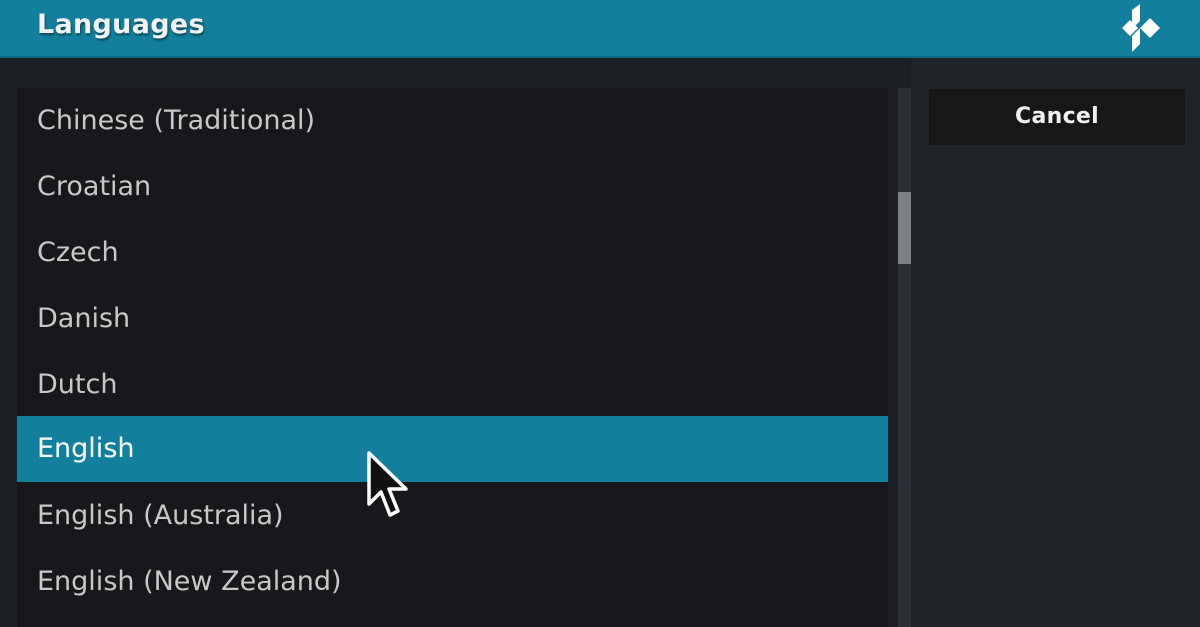 Image resolution: width=1200 pixels, height=627 pixels. What do you see at coordinates (452, 187) in the screenshot?
I see `list-item: Croatian` at bounding box center [452, 187].